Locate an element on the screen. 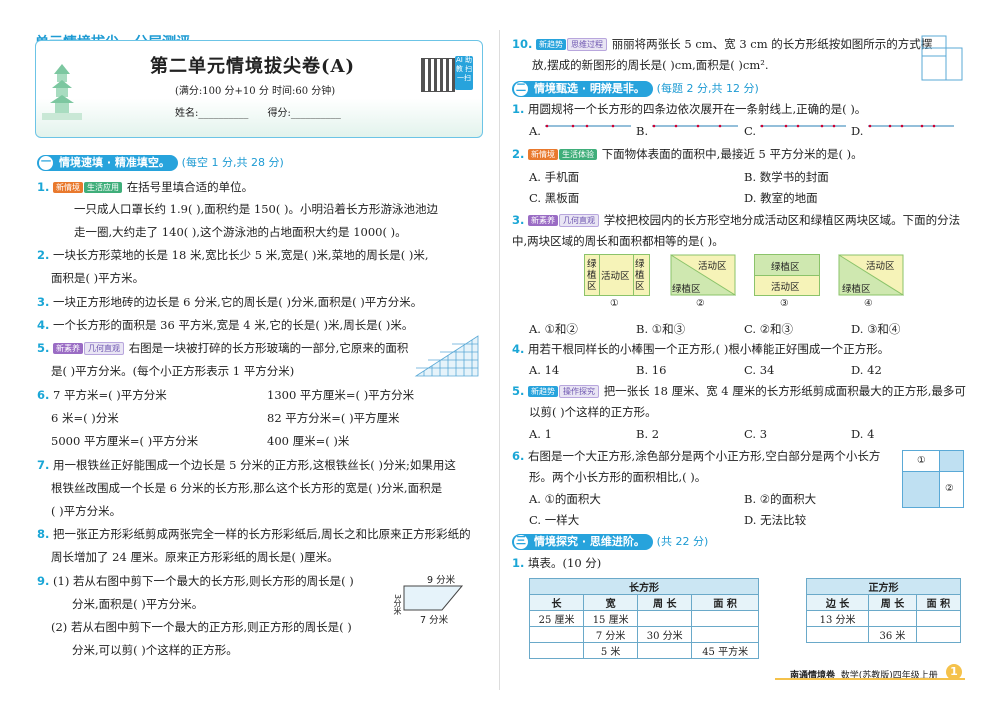 The height and width of the screenshot is (706, 1000). table-row: 36 米 is located at coordinates (883, 634).